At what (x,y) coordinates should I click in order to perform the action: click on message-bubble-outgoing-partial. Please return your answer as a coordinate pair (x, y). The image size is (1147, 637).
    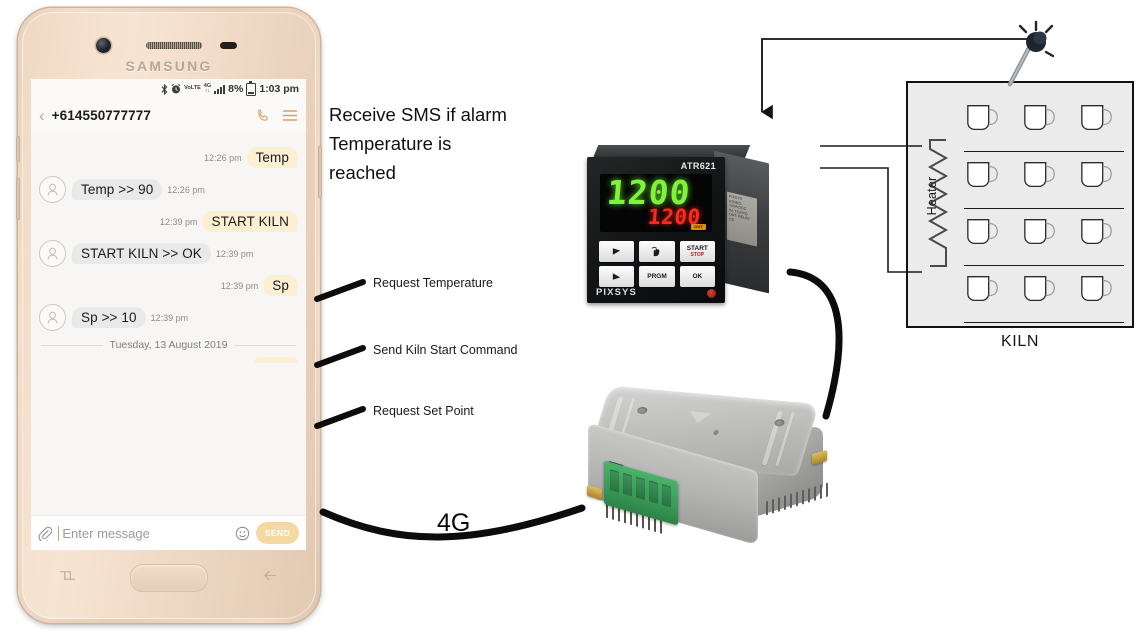
    Looking at the image, I should click on (276, 360).